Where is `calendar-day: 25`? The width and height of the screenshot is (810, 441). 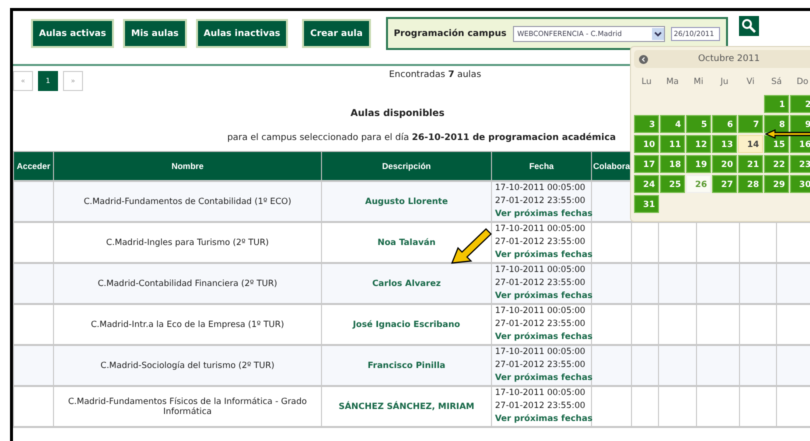 calendar-day: 25 is located at coordinates (672, 184).